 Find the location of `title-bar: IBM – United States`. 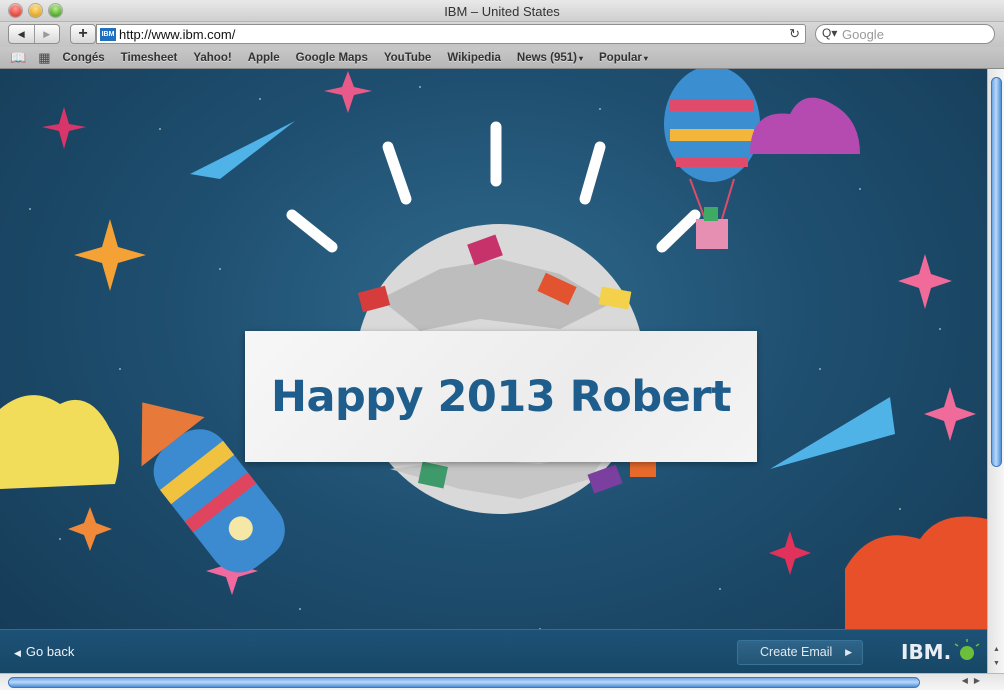

title-bar: IBM – United States is located at coordinates (502, 11).